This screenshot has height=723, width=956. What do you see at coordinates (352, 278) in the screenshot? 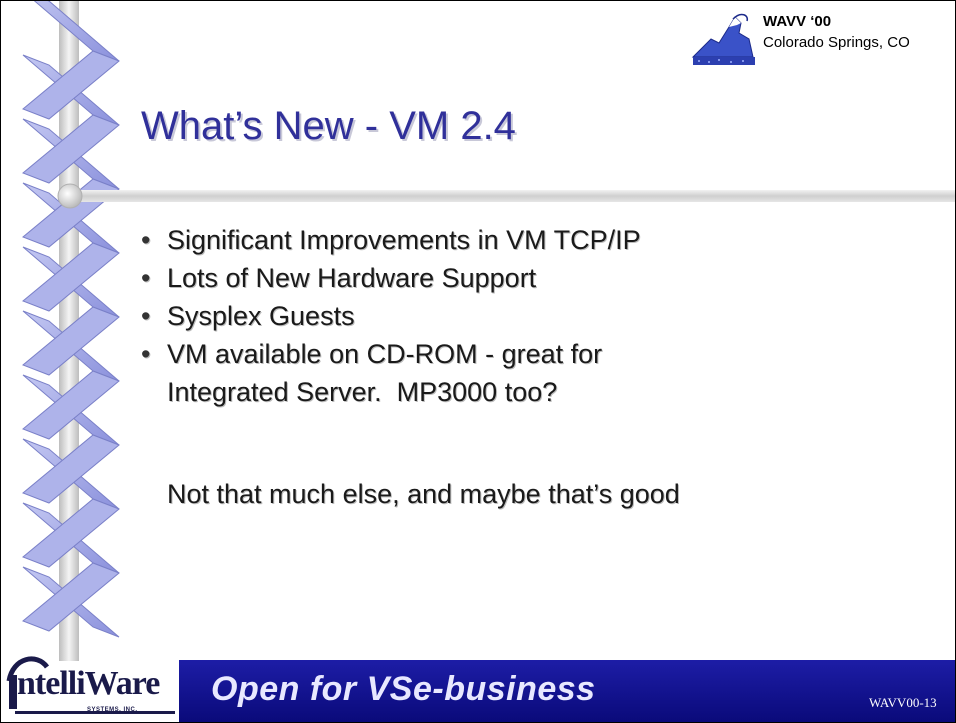
I see `bullet-line: Lots of New Hardware Support` at bounding box center [352, 278].